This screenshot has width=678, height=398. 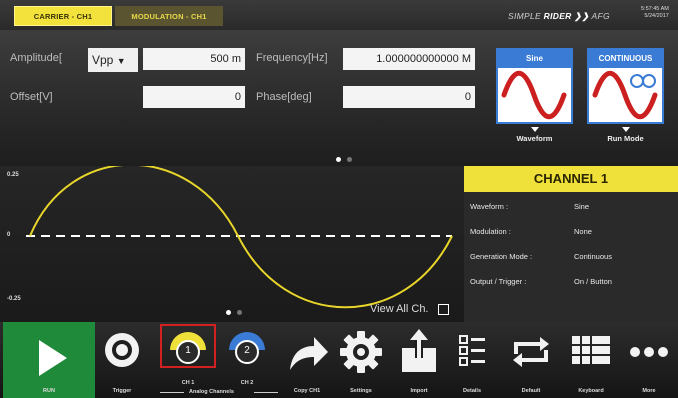 I want to click on channel-2-icon, so click(x=247, y=348).